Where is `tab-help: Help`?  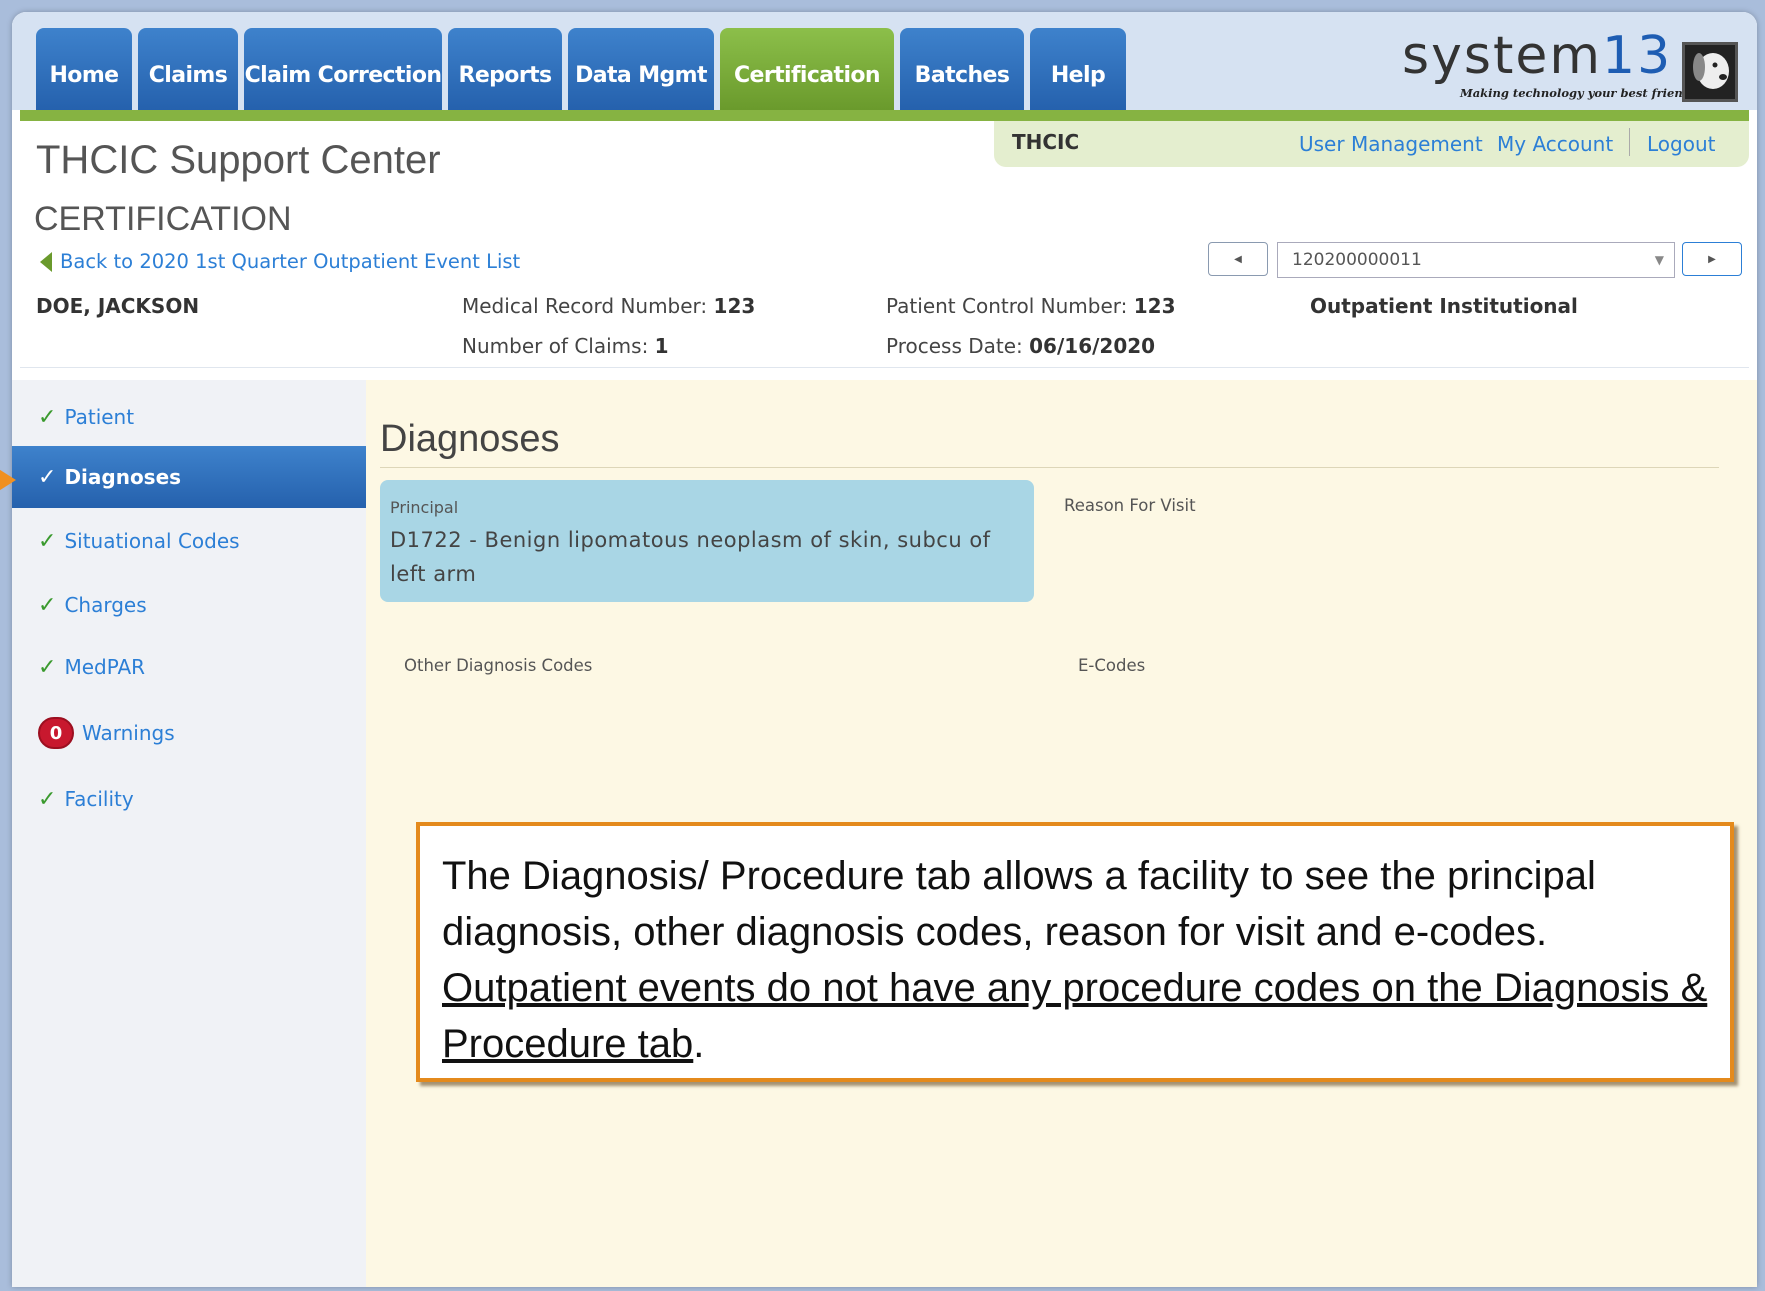
tab-help: Help is located at coordinates (1078, 69).